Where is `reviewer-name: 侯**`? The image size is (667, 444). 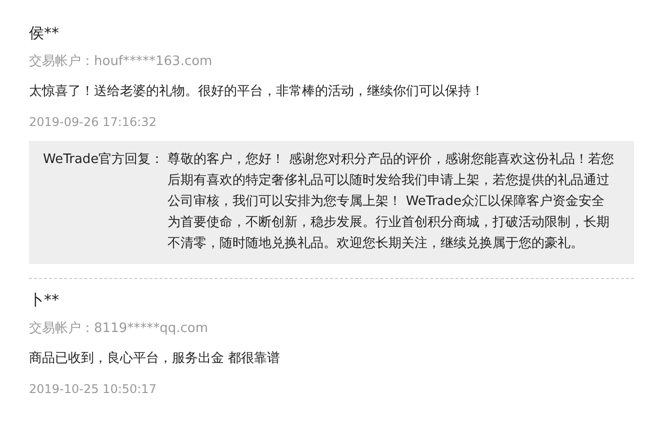 reviewer-name: 侯** is located at coordinates (44, 33).